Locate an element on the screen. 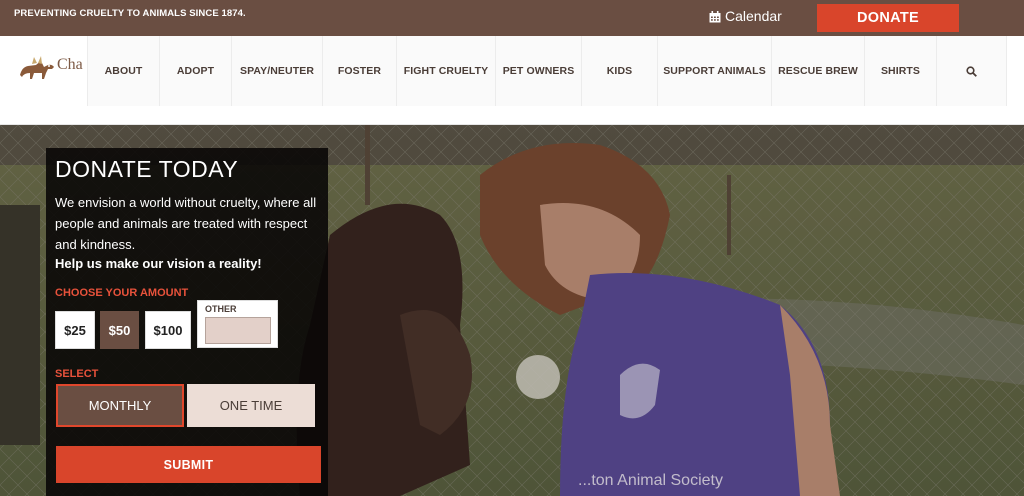 Image resolution: width=1024 pixels, height=496 pixels. nav-item-rescue-brew: RESCUE BREW is located at coordinates (817, 71).